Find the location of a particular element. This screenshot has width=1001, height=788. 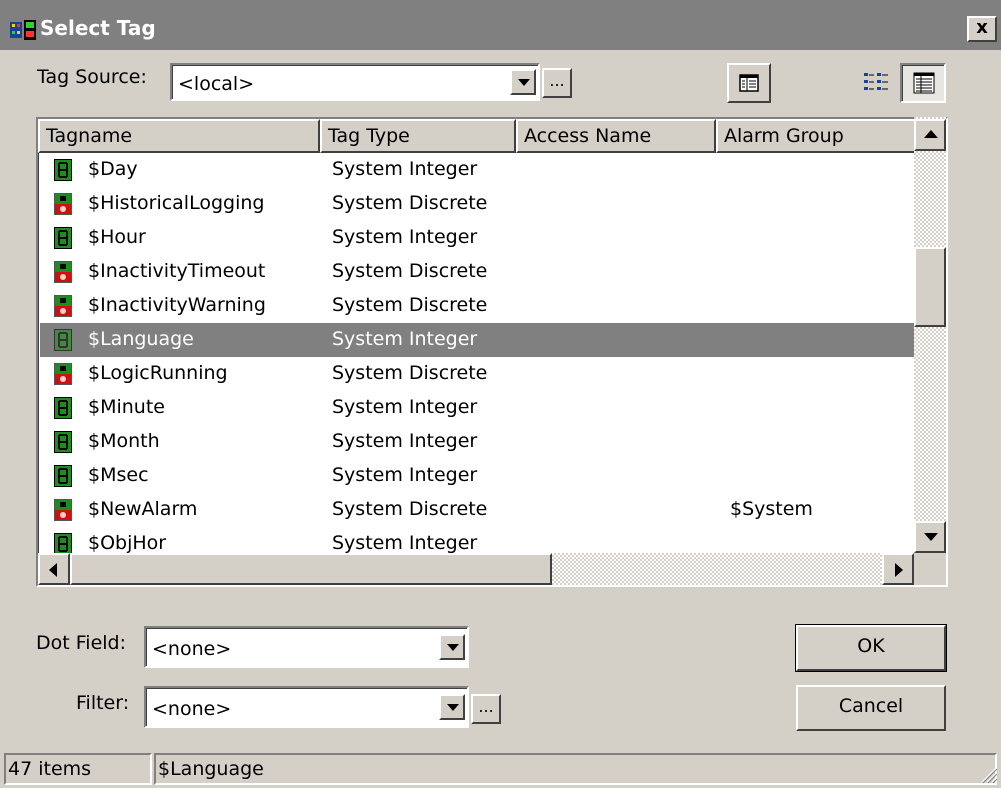

list-view-button is located at coordinates (876, 83).